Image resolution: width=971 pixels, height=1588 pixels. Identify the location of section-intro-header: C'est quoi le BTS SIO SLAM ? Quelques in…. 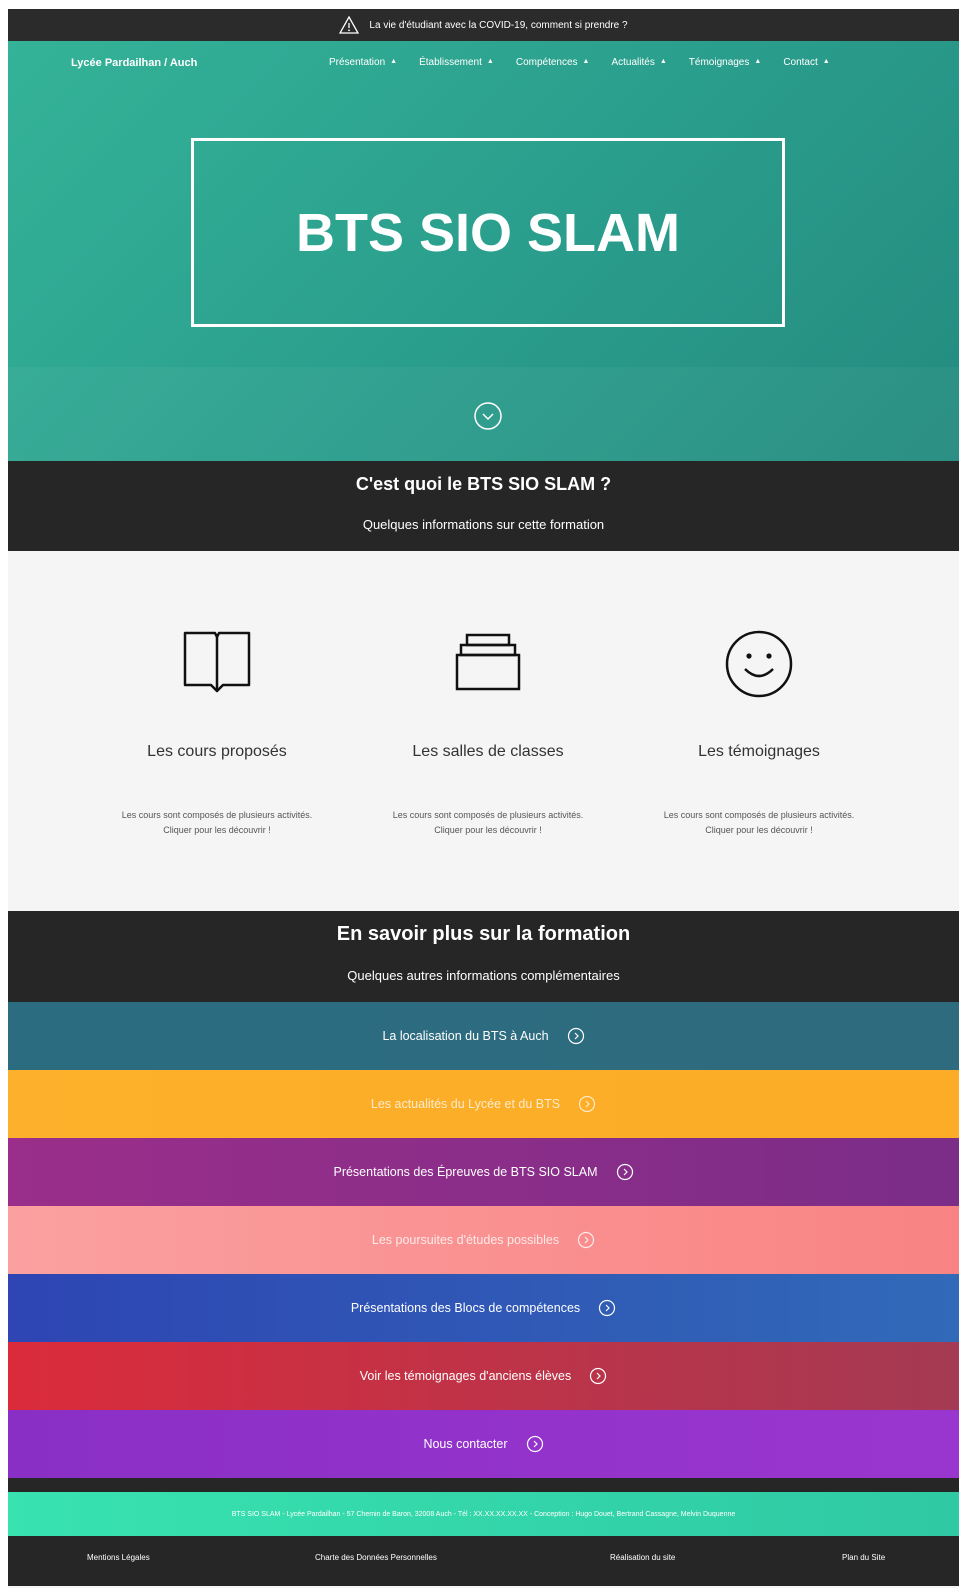
(483, 506).